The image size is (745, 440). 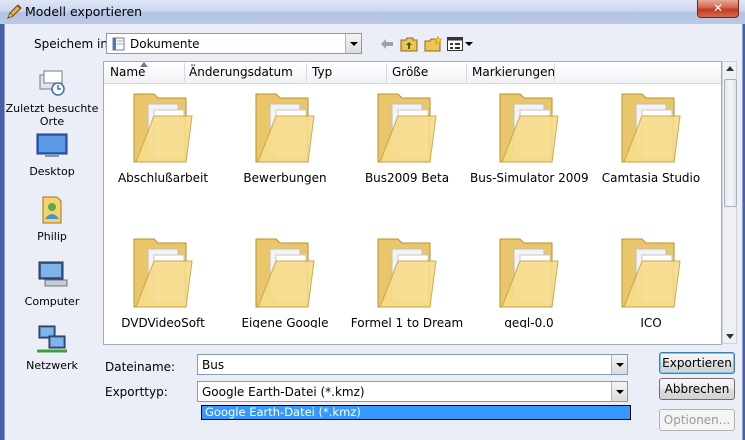 What do you see at coordinates (52, 97) in the screenshot?
I see `place-recent: Zuletzt besuchte Orte` at bounding box center [52, 97].